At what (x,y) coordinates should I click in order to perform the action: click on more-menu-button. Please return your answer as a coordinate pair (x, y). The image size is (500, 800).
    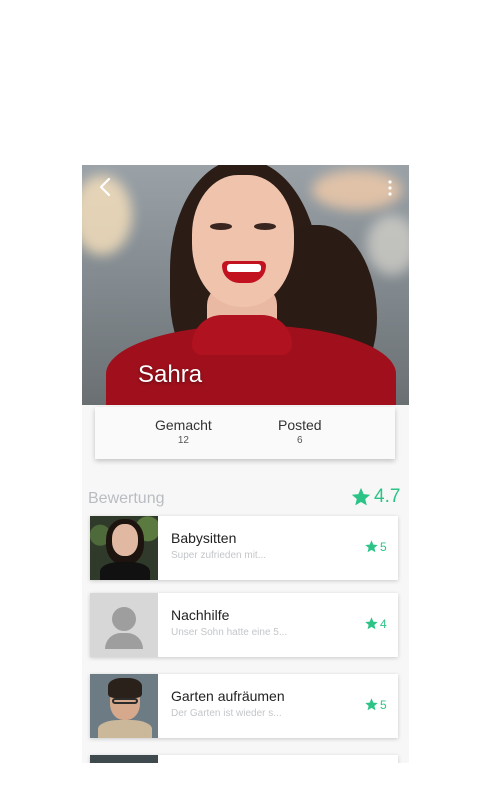
    Looking at the image, I should click on (390, 188).